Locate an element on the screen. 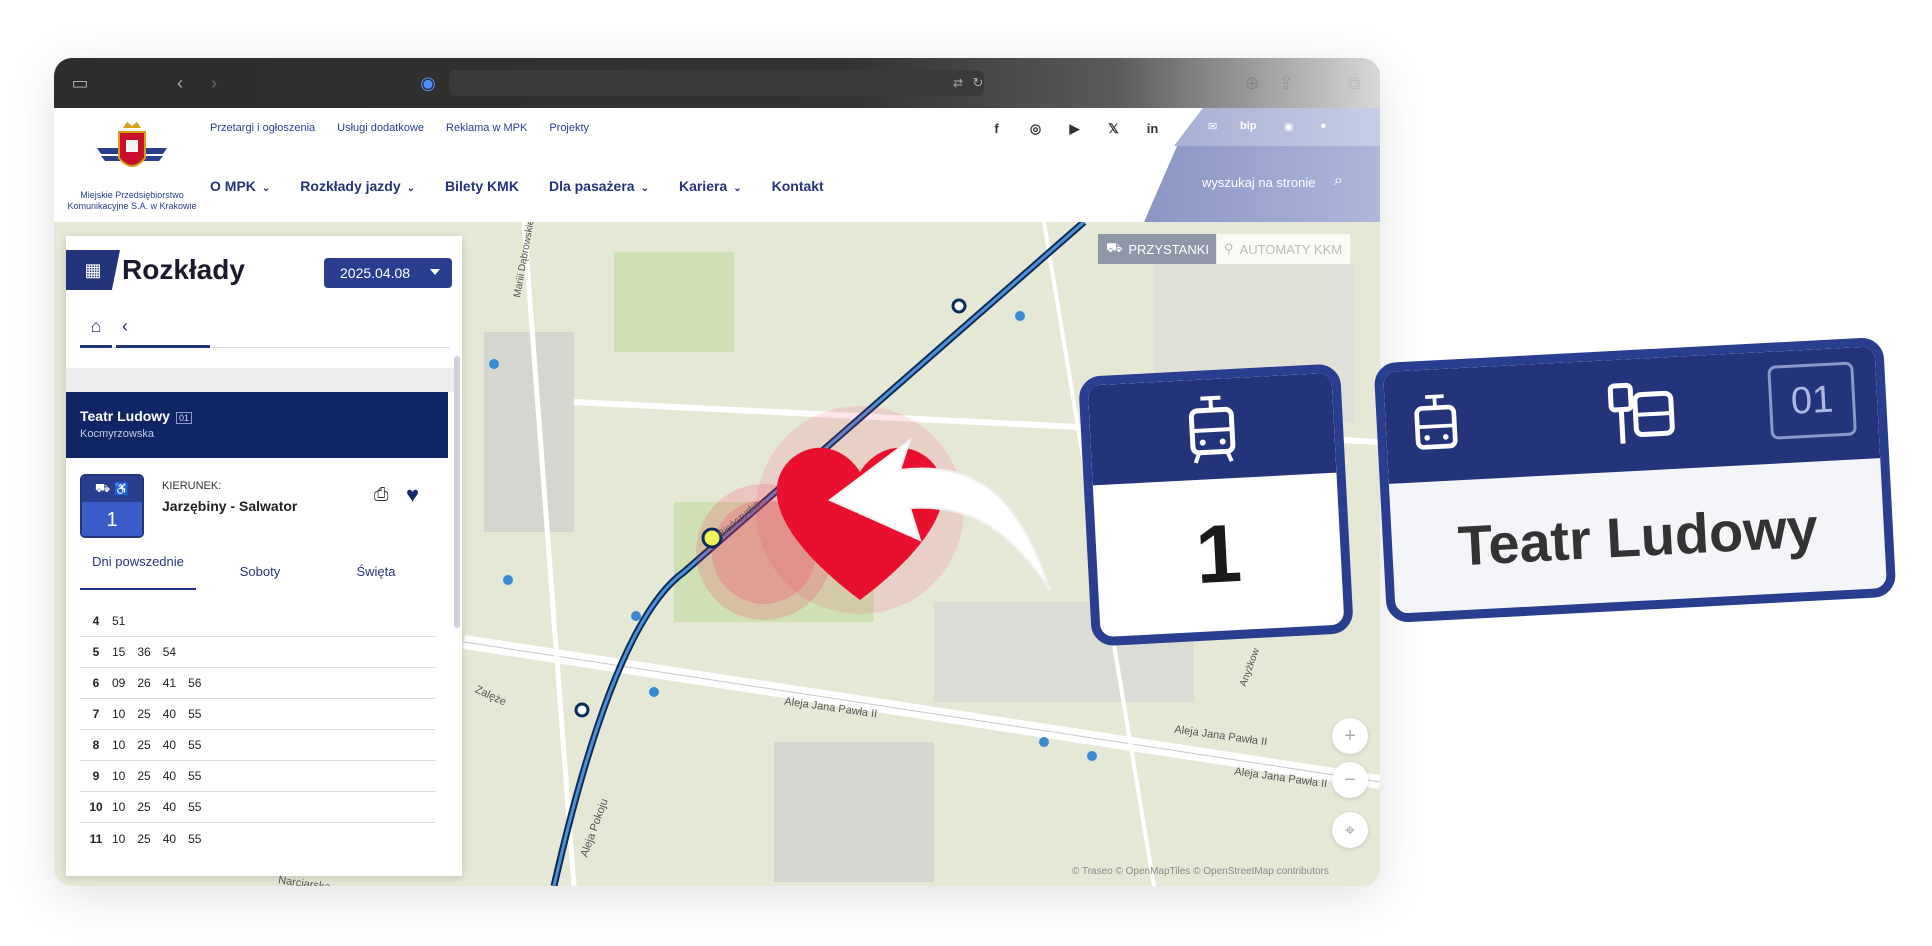  browser-shield-icon: ◉ is located at coordinates (428, 83).